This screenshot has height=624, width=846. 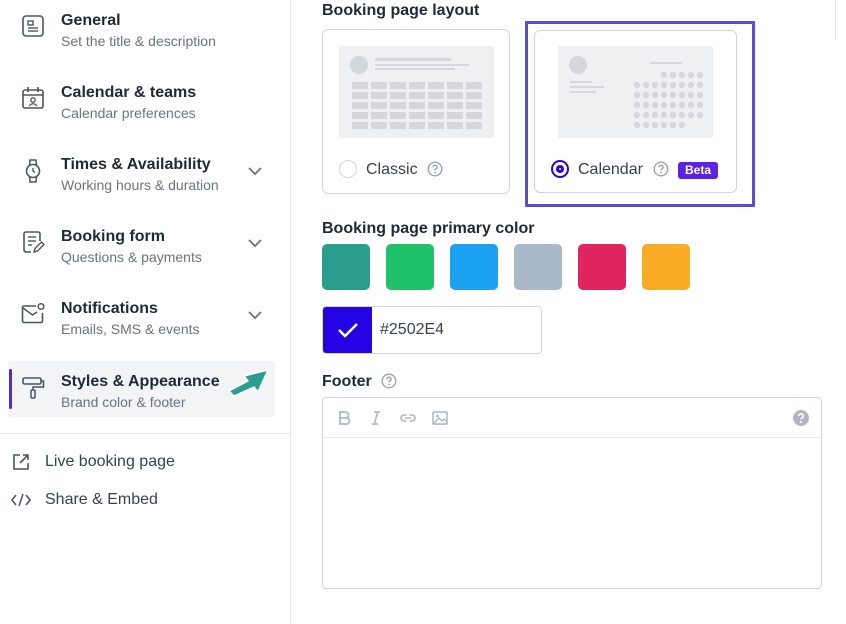 I want to click on sidebar-item-booking-form: Booking form Questions & payments, so click(x=141, y=244).